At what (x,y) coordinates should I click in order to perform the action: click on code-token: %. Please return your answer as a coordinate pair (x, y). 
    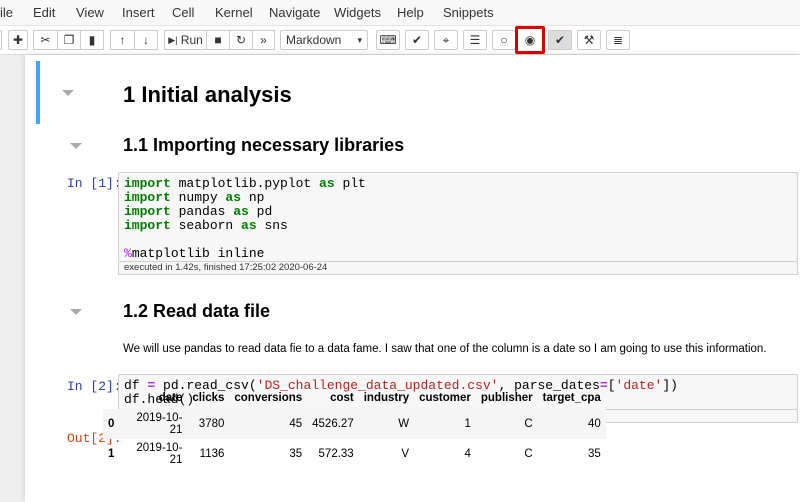
    Looking at the image, I should click on (128, 253).